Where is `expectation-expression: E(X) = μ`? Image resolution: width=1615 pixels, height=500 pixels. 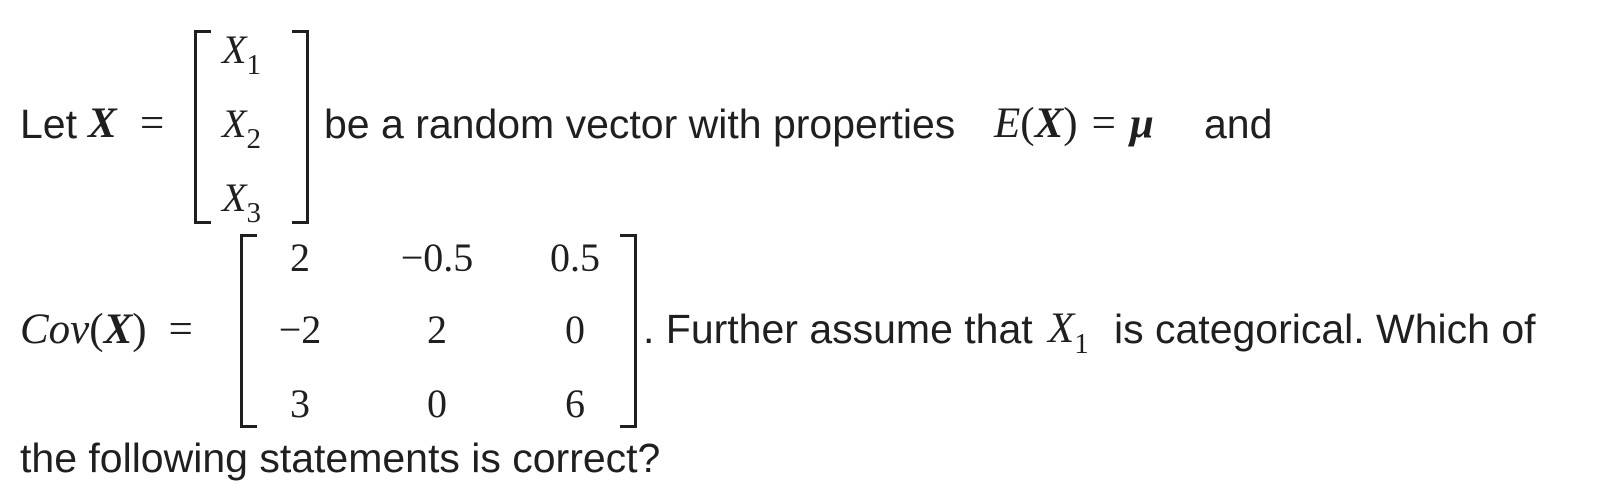
expectation-expression: E(X) = μ is located at coordinates (1074, 123).